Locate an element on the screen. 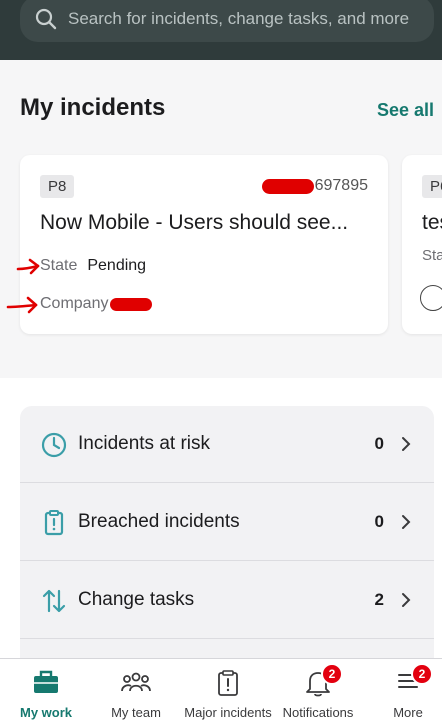  list-item-breached-incidents: Breached incidents 0 is located at coordinates (227, 522).